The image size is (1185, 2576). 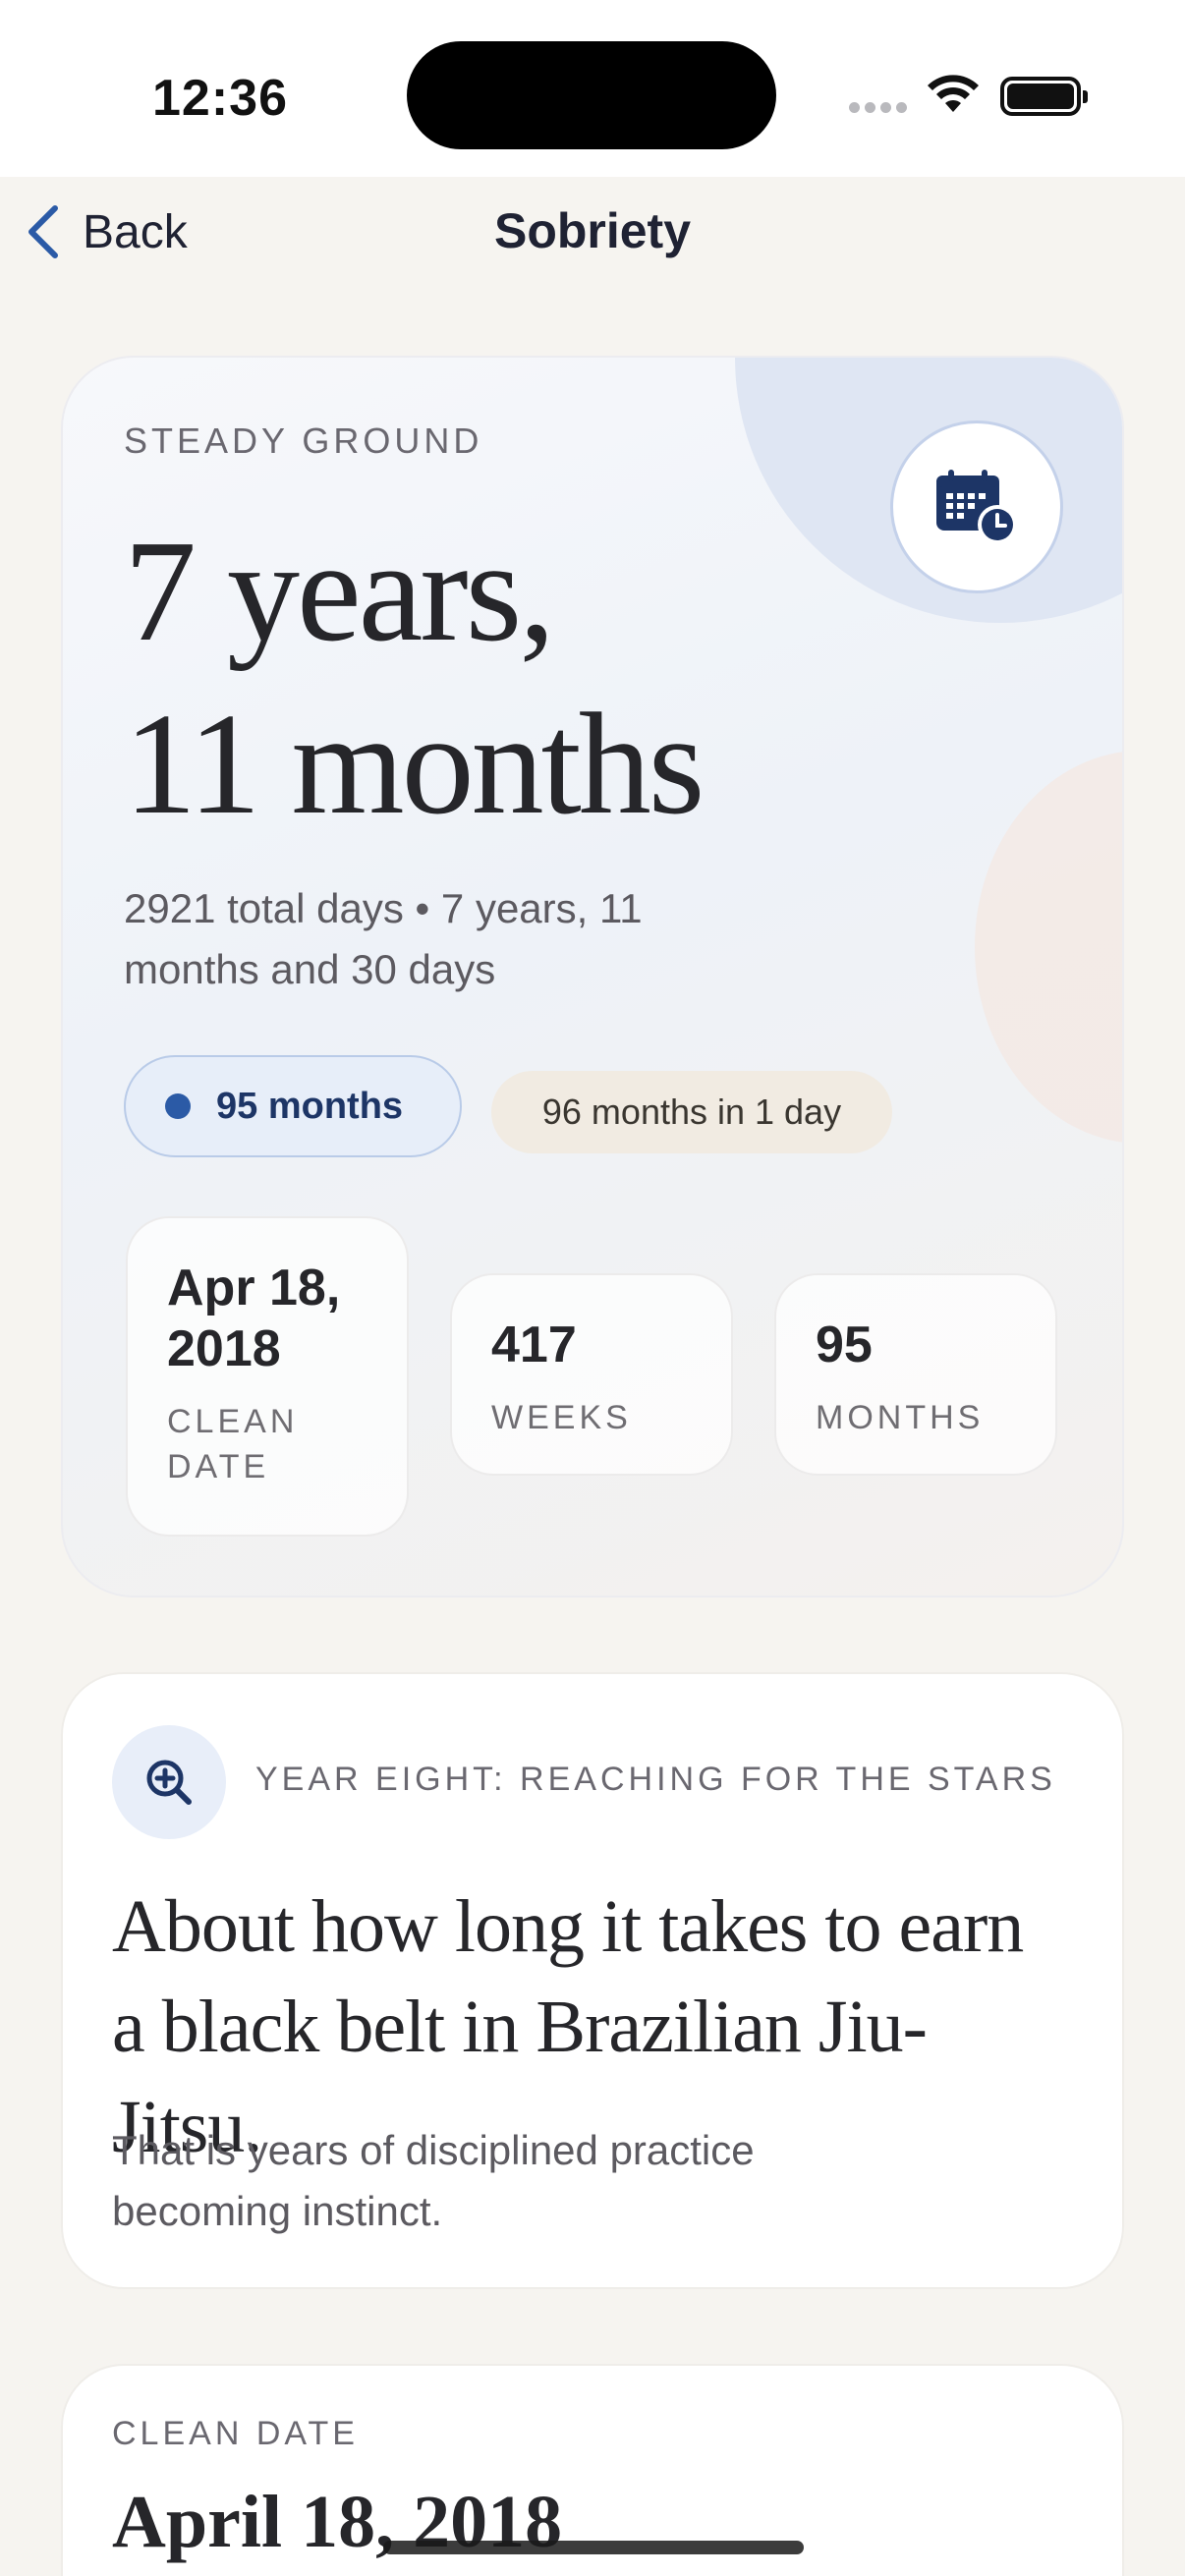 What do you see at coordinates (507, 678) in the screenshot?
I see `sobriety-duration-heading: 7 years, 11 months` at bounding box center [507, 678].